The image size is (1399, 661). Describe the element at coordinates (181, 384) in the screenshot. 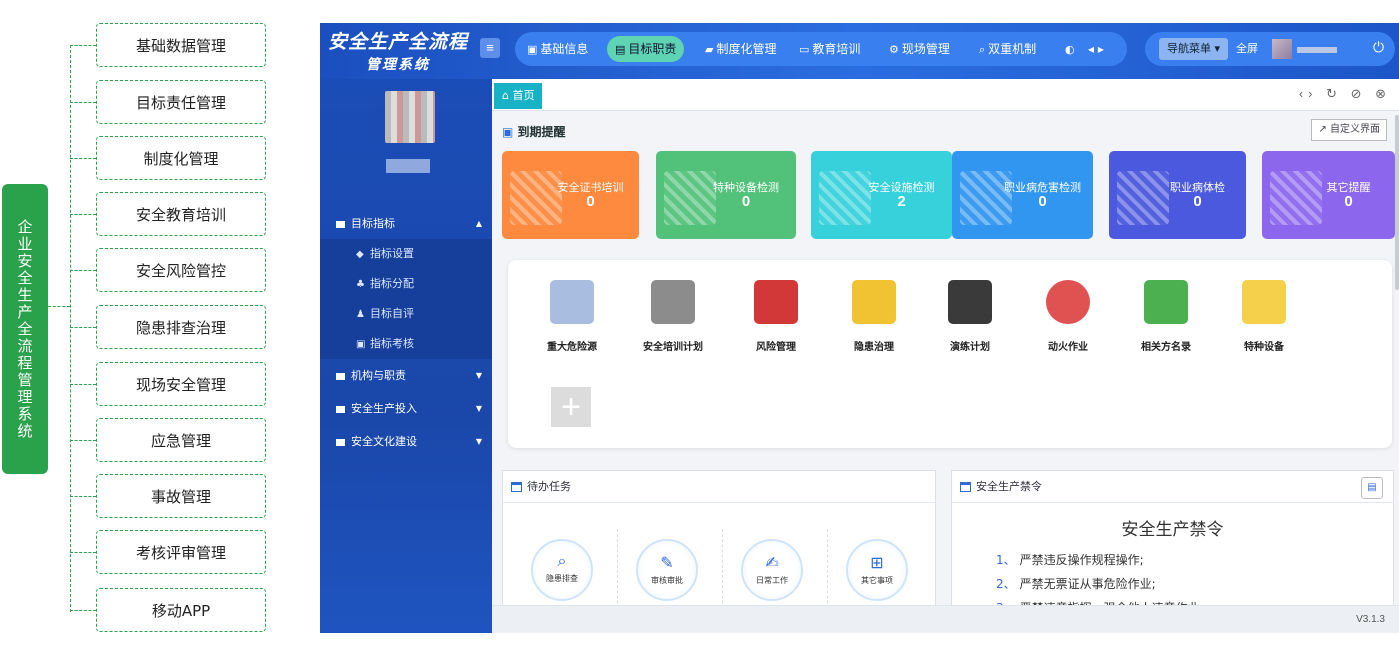

I see `node-site-safety: 现场安全管理` at that location.